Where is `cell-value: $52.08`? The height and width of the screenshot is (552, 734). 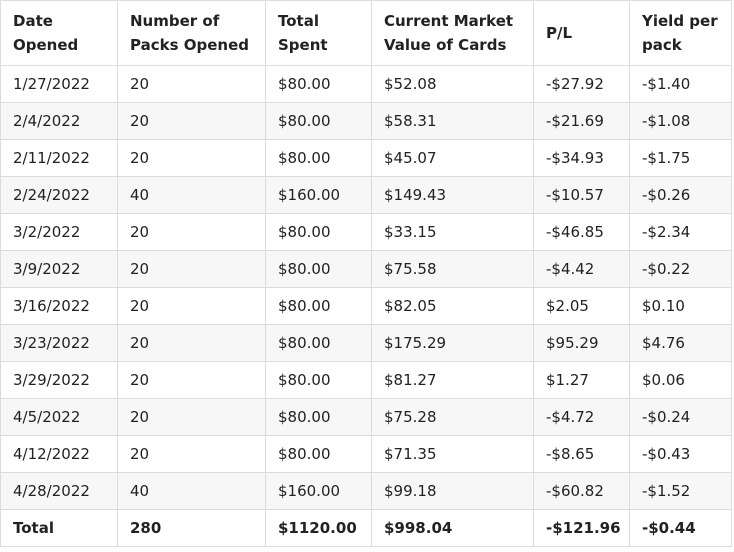 cell-value: $52.08 is located at coordinates (452, 84).